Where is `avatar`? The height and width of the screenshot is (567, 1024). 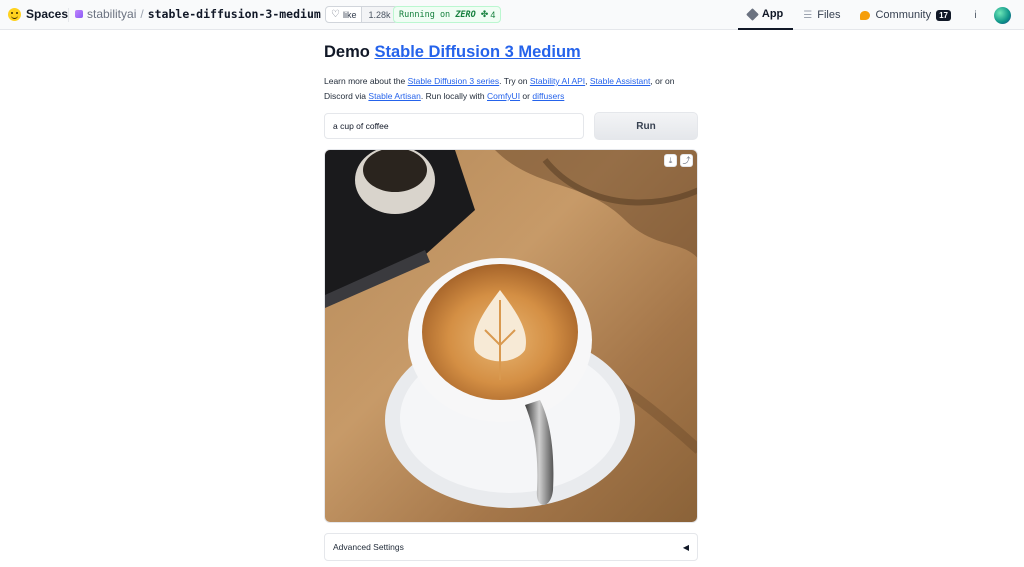
avatar is located at coordinates (1002, 15).